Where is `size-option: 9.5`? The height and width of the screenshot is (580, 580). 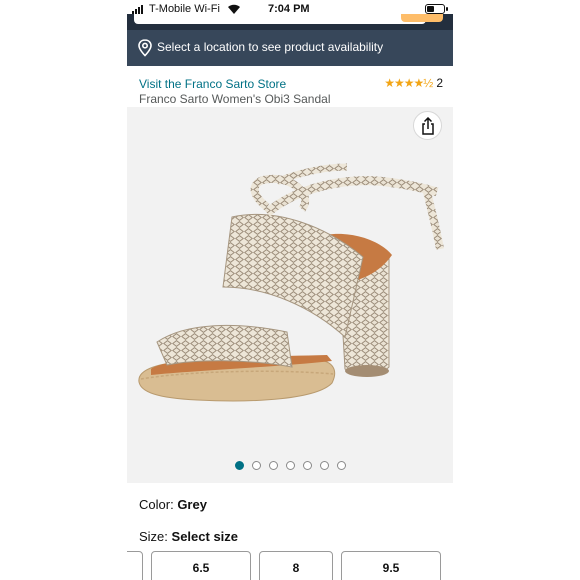 size-option: 9.5 is located at coordinates (391, 565).